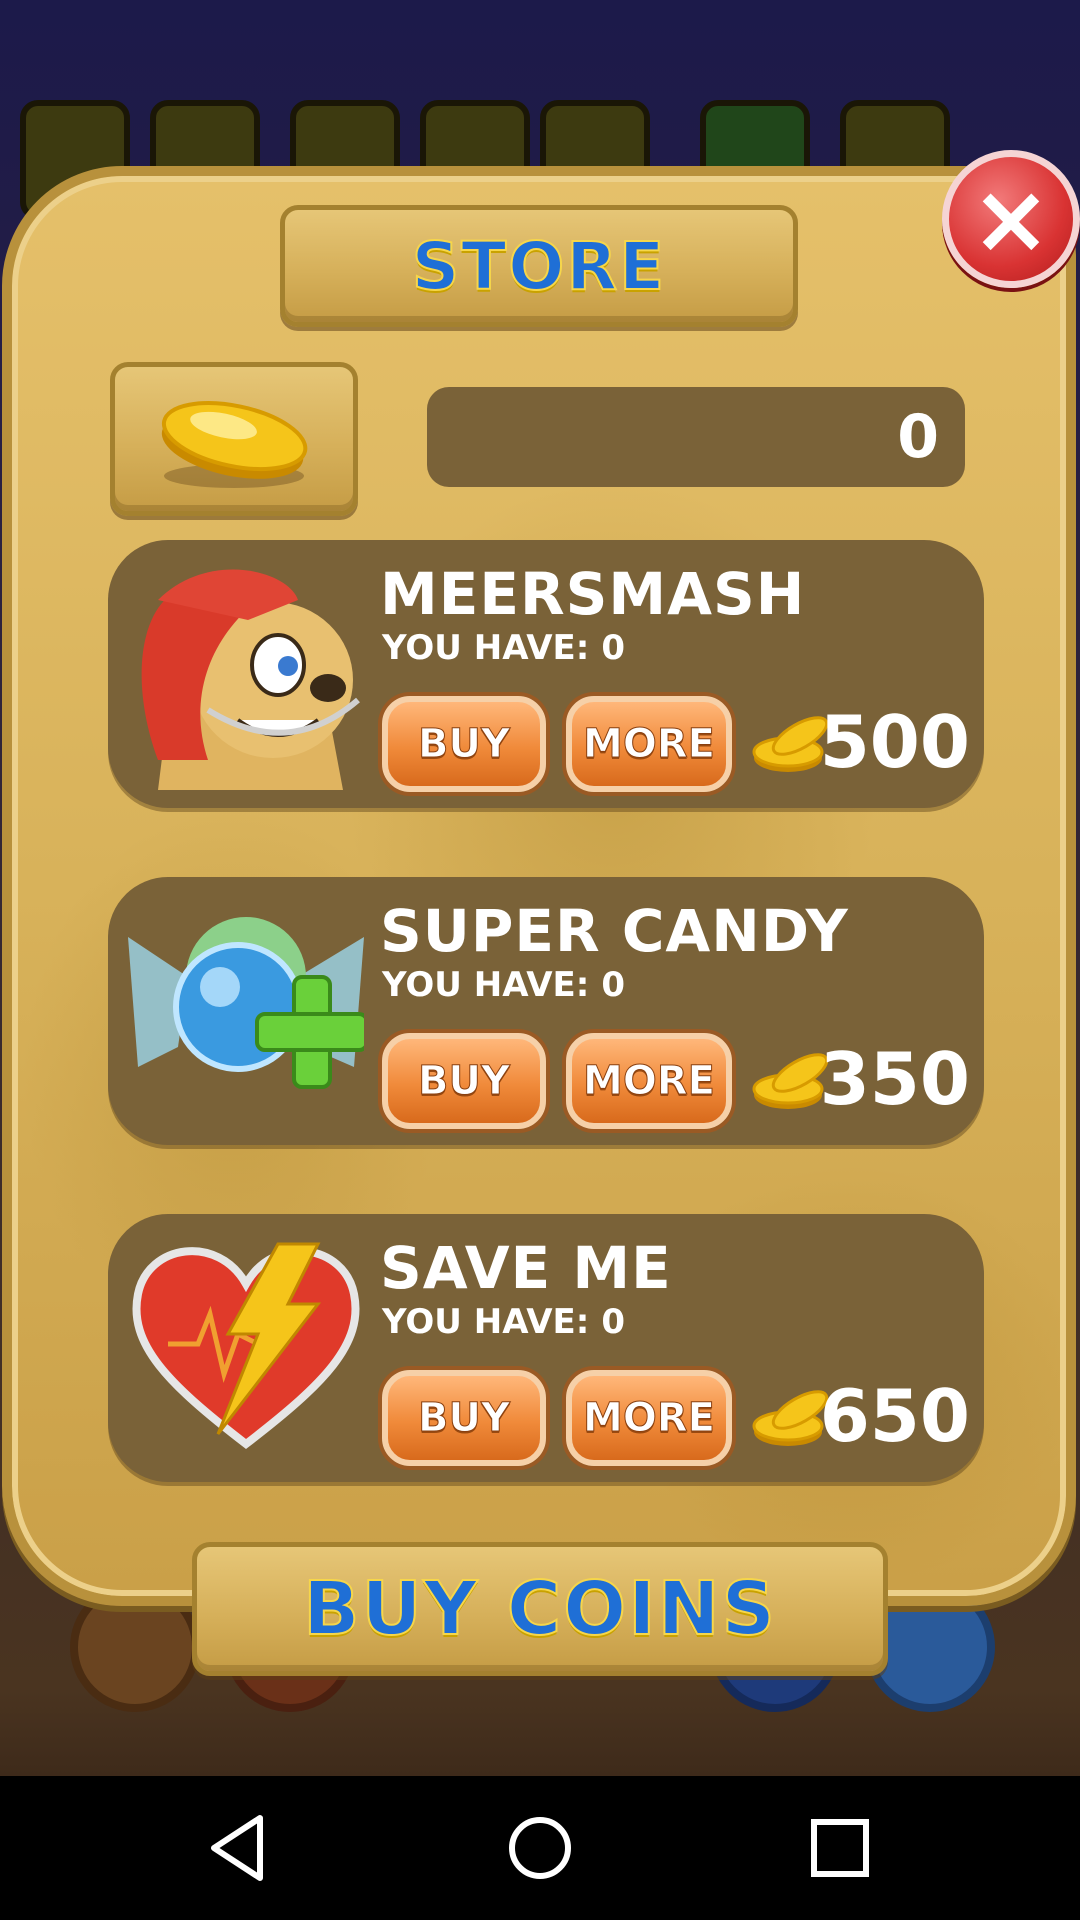  Describe the element at coordinates (918, 437) in the screenshot. I see `coin-balance-value: 0` at that location.